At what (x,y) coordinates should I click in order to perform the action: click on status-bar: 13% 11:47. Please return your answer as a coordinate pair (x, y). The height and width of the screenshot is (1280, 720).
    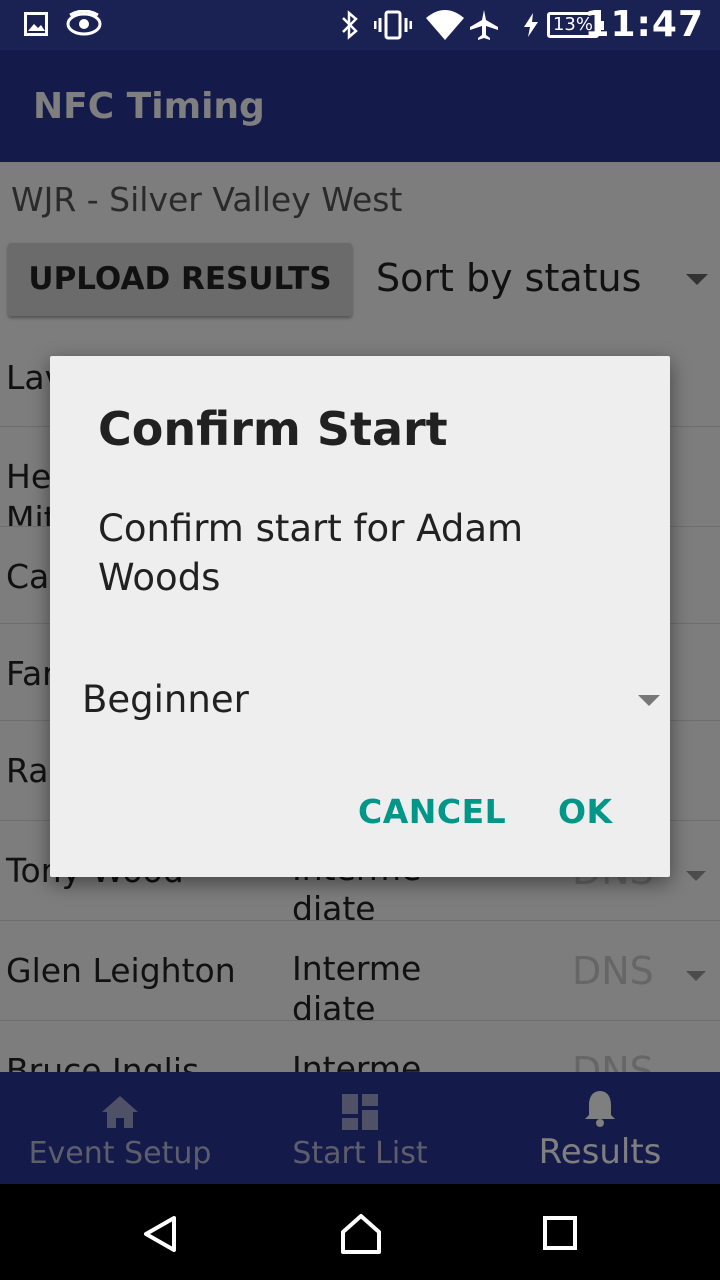
    Looking at the image, I should click on (360, 25).